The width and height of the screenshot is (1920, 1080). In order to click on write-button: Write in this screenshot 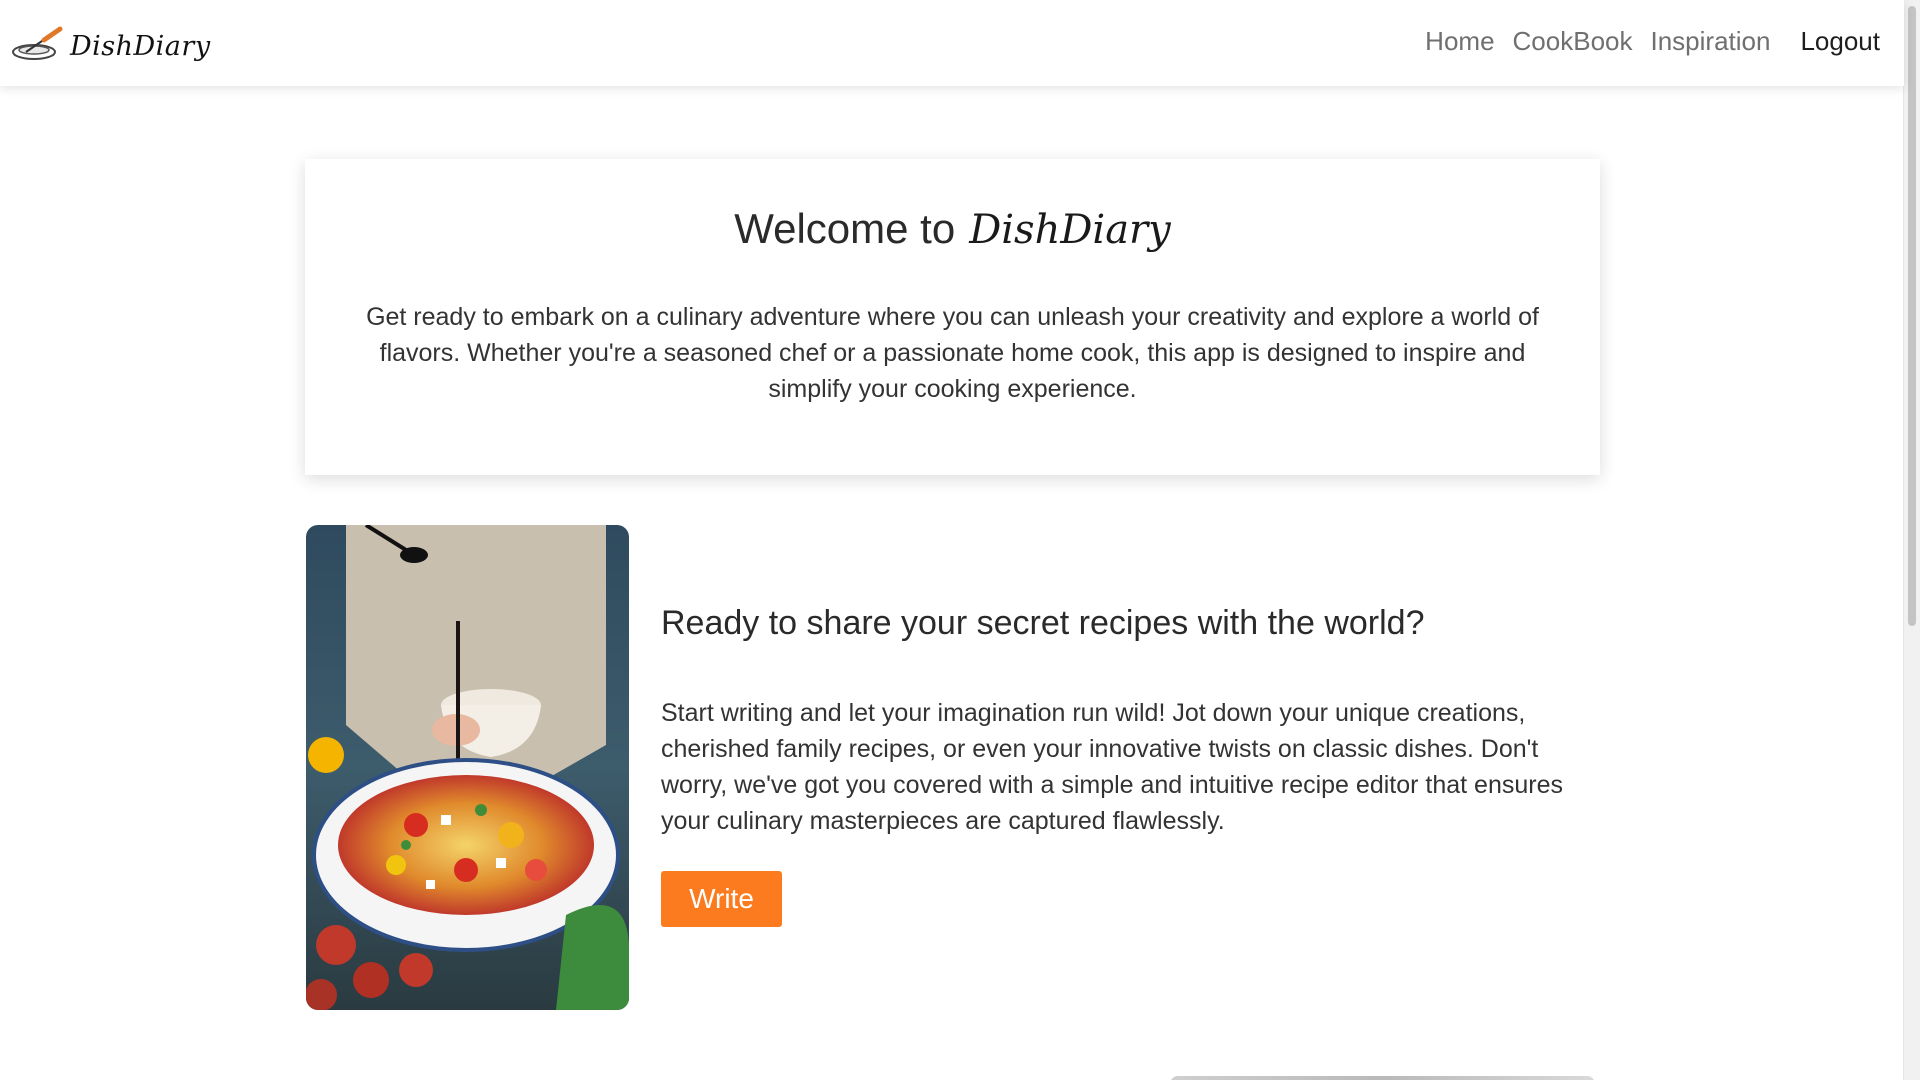, I will do `click(721, 899)`.